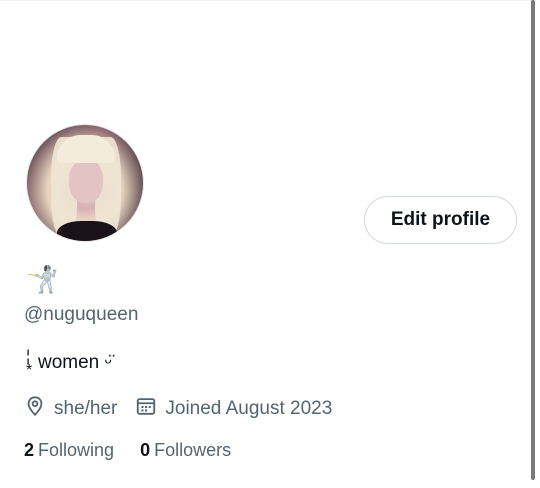 The image size is (540, 488). Describe the element at coordinates (42, 279) in the screenshot. I see `display-name: 🤺` at that location.